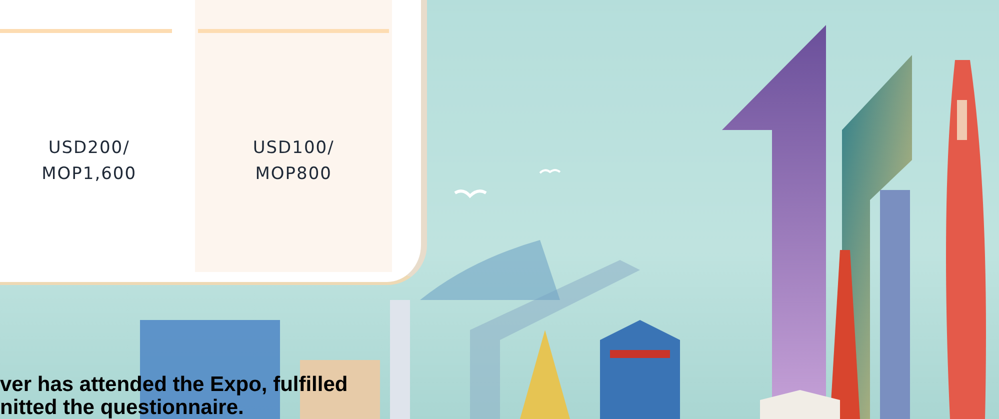 The width and height of the screenshot is (999, 419). Describe the element at coordinates (293, 161) in the screenshot. I see `price-text: USD100/ MOP800` at that location.